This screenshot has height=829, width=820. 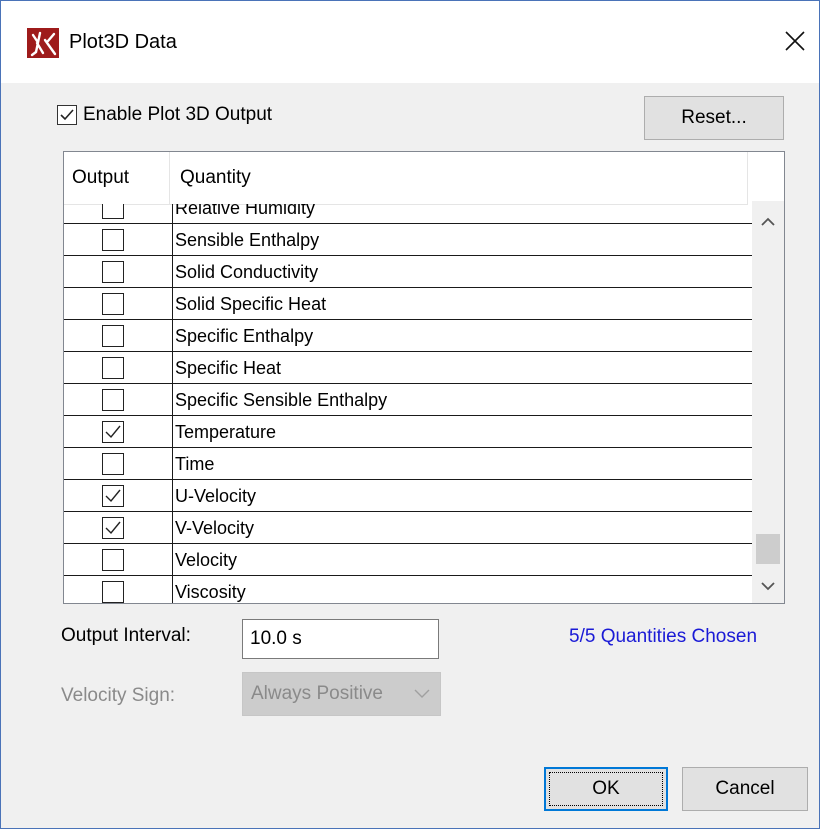 I want to click on column-header-quantity: Quantity, so click(x=459, y=178).